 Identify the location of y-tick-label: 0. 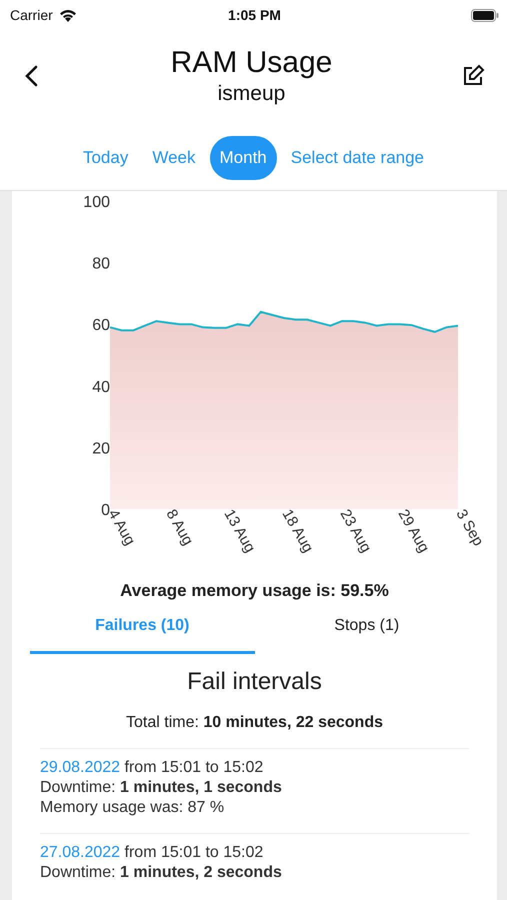
(105, 510).